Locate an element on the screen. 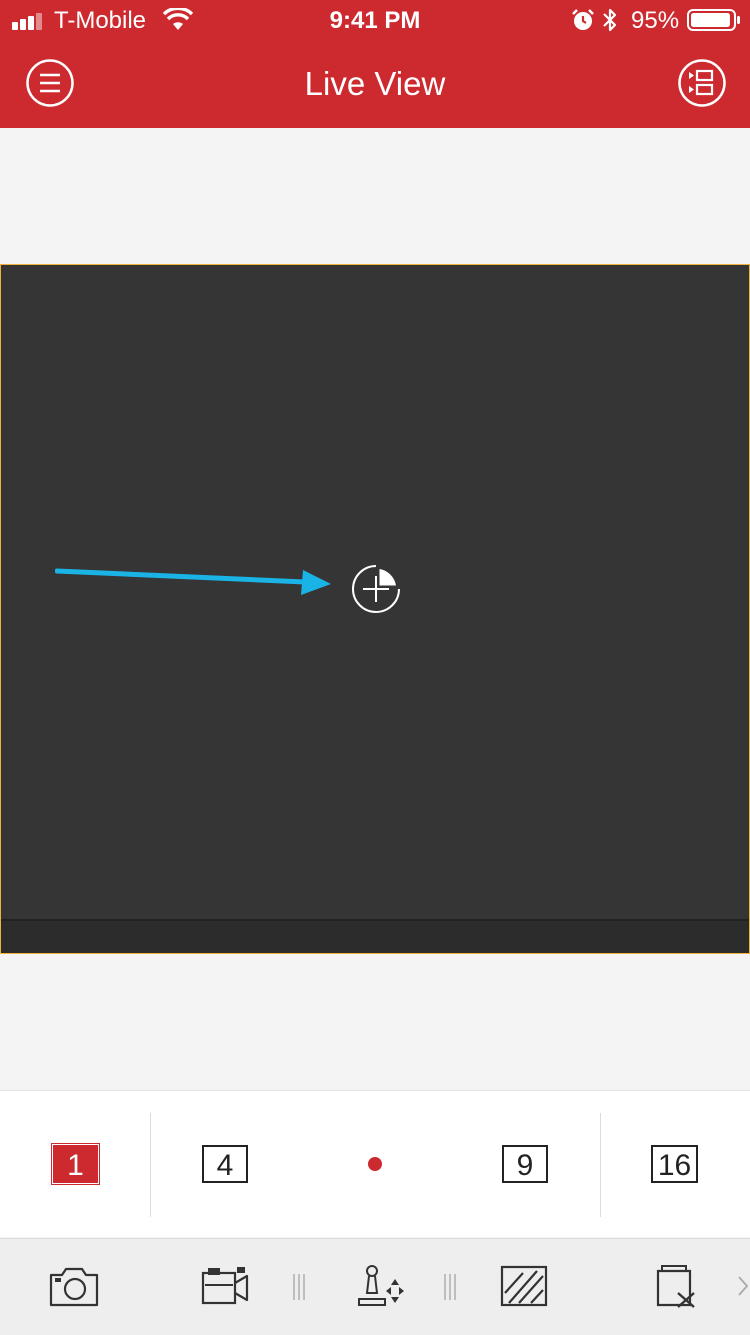  live-view-status-strip is located at coordinates (375, 936).